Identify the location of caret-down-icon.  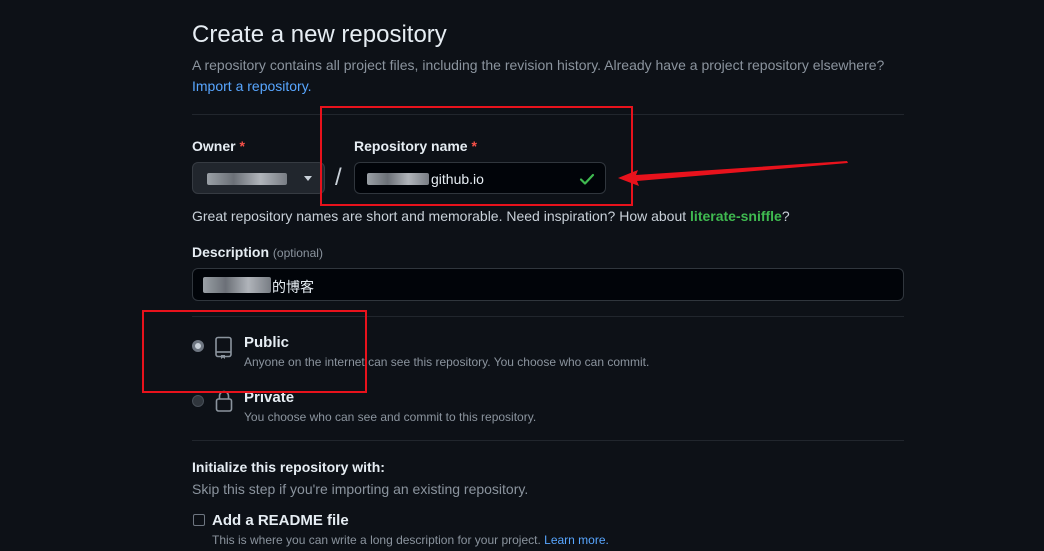
(308, 178).